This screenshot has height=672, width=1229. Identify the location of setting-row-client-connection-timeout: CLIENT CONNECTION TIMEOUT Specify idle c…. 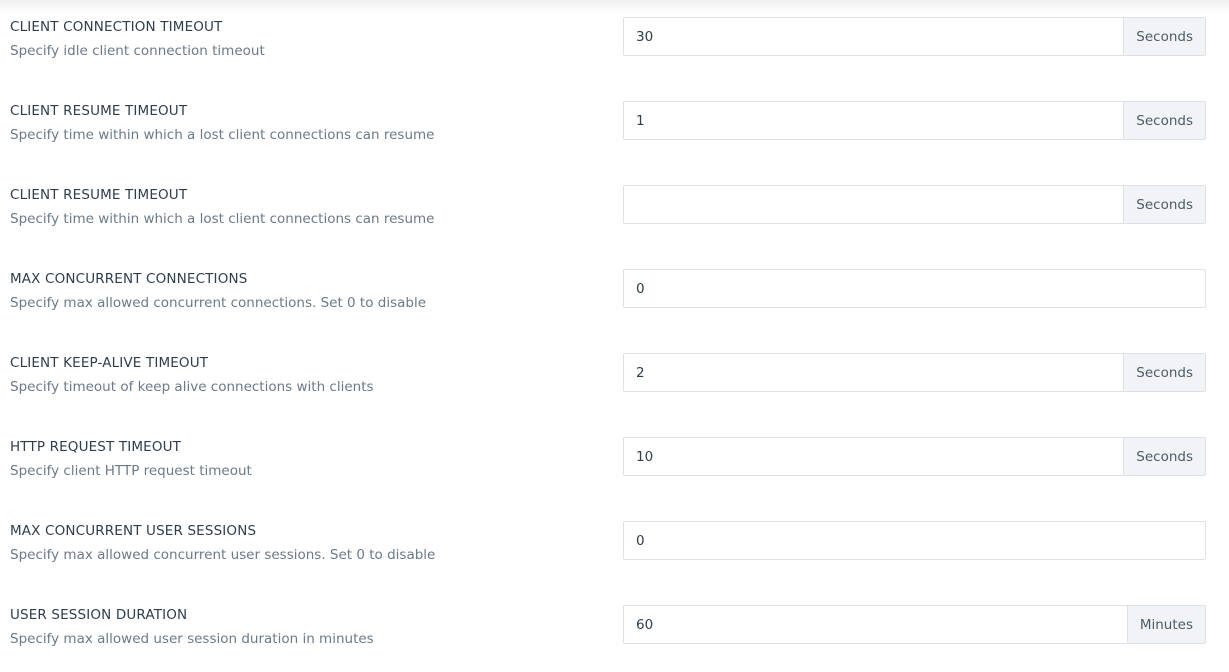
(614, 42).